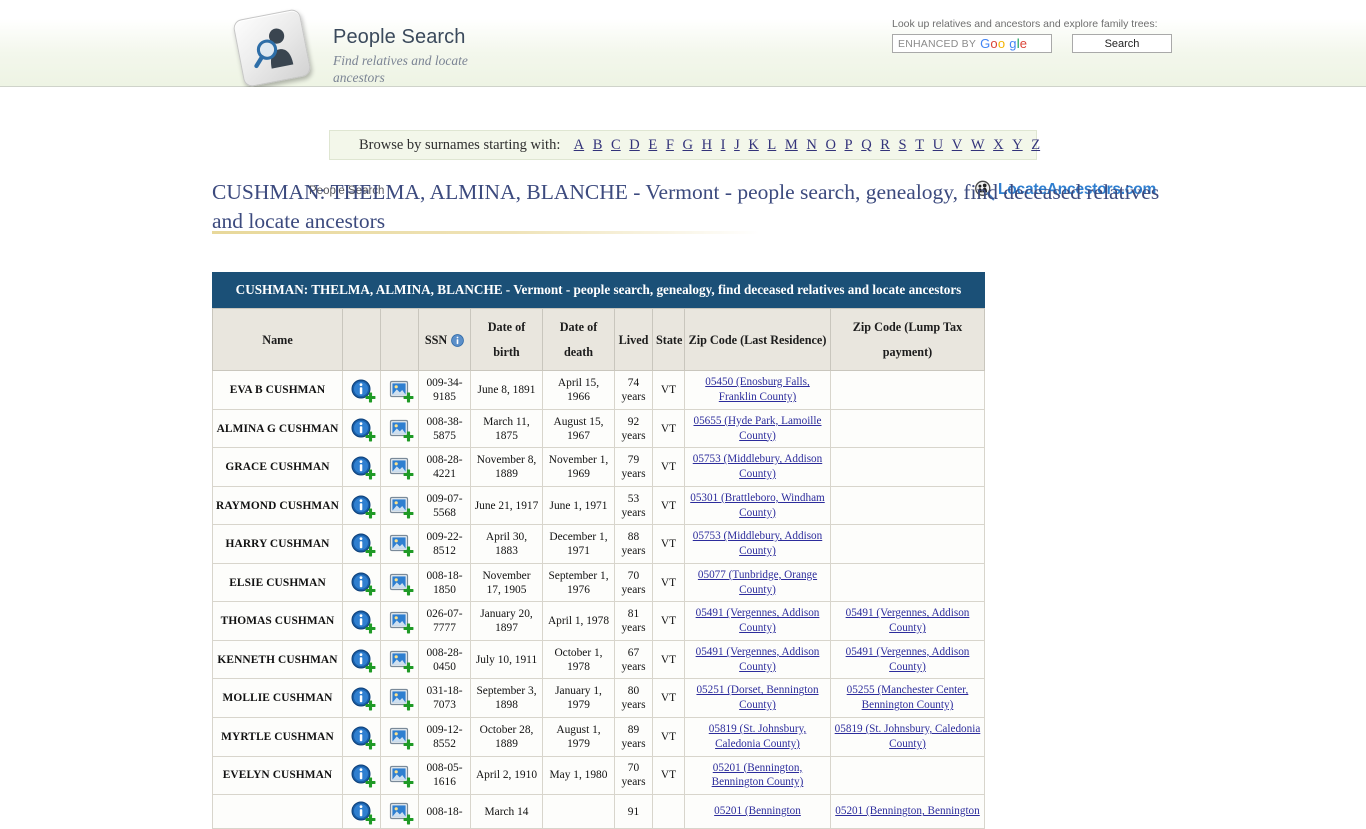 The image size is (1366, 829). I want to click on alphabet-link-p: P, so click(849, 145).